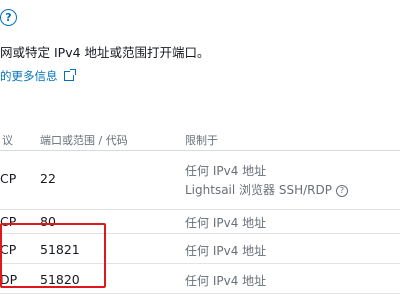  Describe the element at coordinates (105, 52) in the screenshot. I see `description-text: 网或特定 IPv4 地址或范围打开端口。` at that location.